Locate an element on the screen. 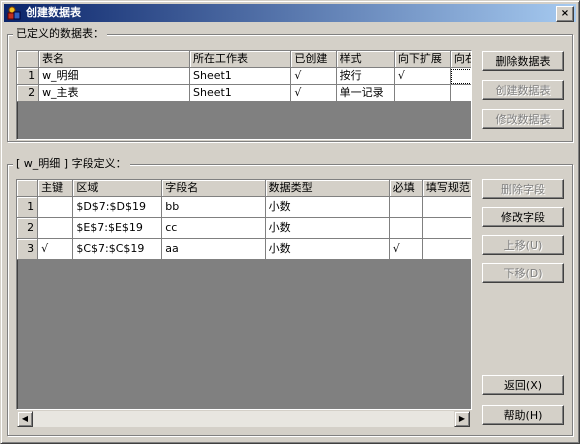 This screenshot has width=580, height=444. col-header-sheet: 所在工作表 is located at coordinates (240, 59).